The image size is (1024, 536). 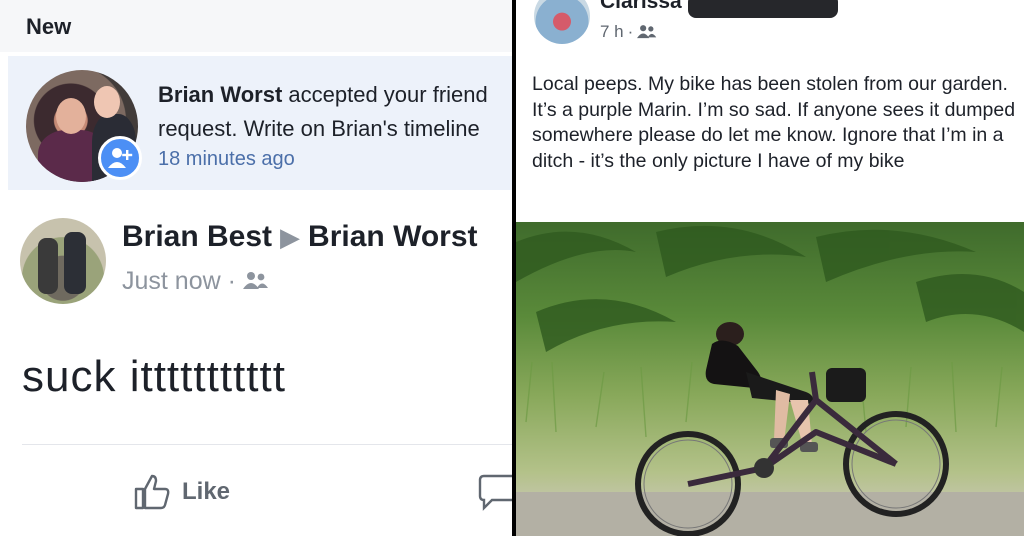 What do you see at coordinates (154, 376) in the screenshot?
I see `post-body-text: suck ittttttttttt` at bounding box center [154, 376].